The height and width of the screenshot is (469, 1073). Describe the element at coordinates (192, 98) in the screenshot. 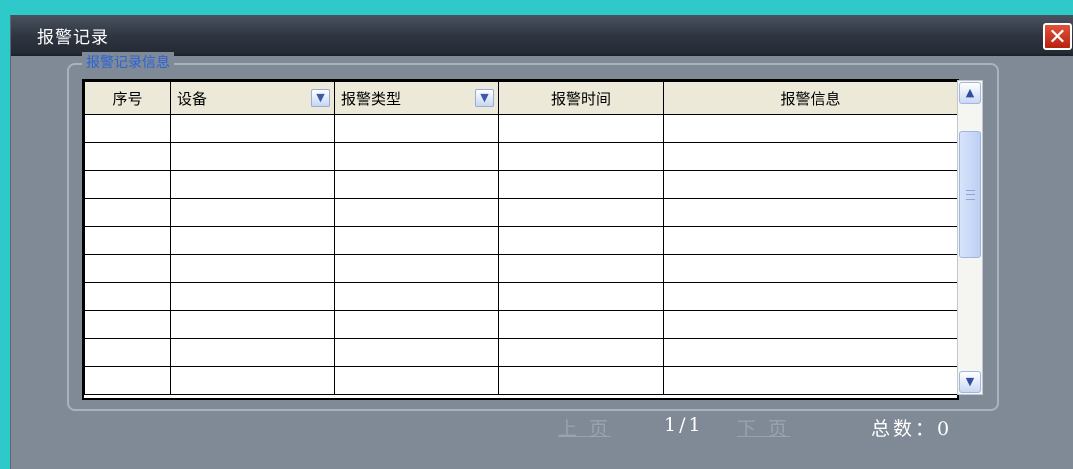

I see `column-header-label: 设备` at that location.